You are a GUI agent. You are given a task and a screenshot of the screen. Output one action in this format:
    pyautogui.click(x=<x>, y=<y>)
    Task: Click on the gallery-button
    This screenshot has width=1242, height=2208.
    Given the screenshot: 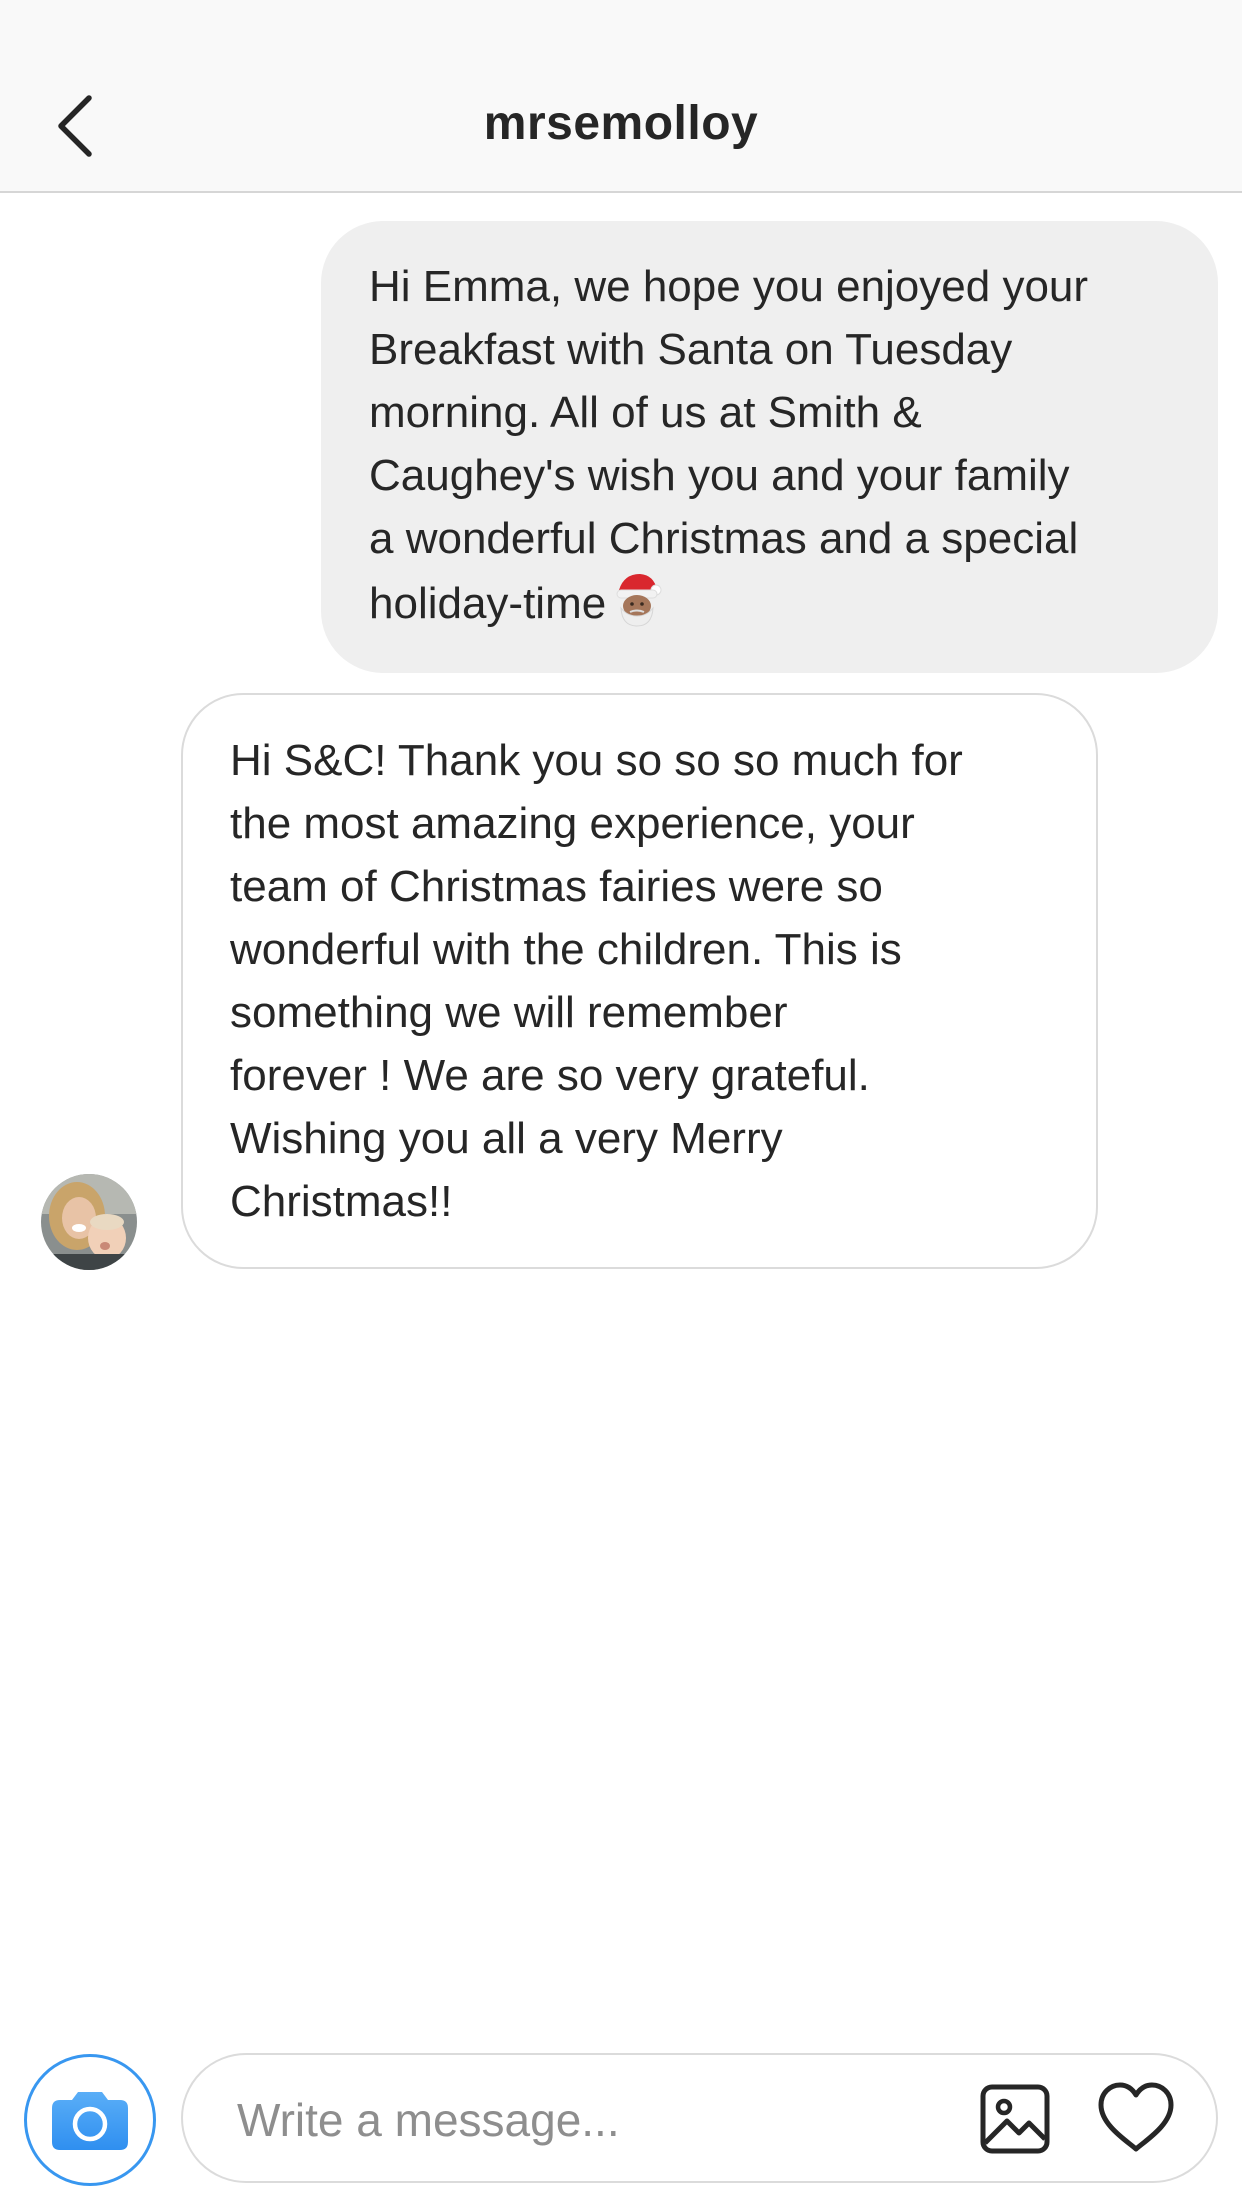 What is the action you would take?
    pyautogui.click(x=1015, y=2119)
    